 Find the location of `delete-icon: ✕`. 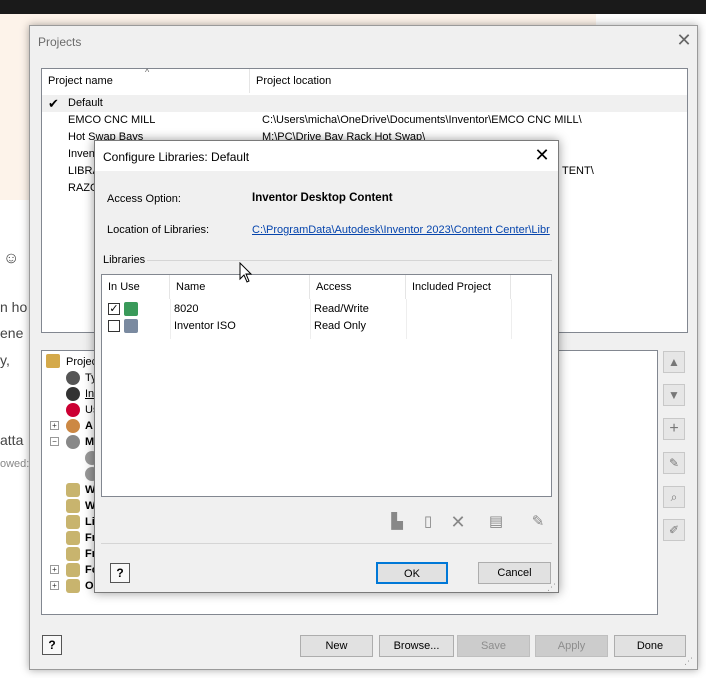

delete-icon: ✕ is located at coordinates (458, 522).